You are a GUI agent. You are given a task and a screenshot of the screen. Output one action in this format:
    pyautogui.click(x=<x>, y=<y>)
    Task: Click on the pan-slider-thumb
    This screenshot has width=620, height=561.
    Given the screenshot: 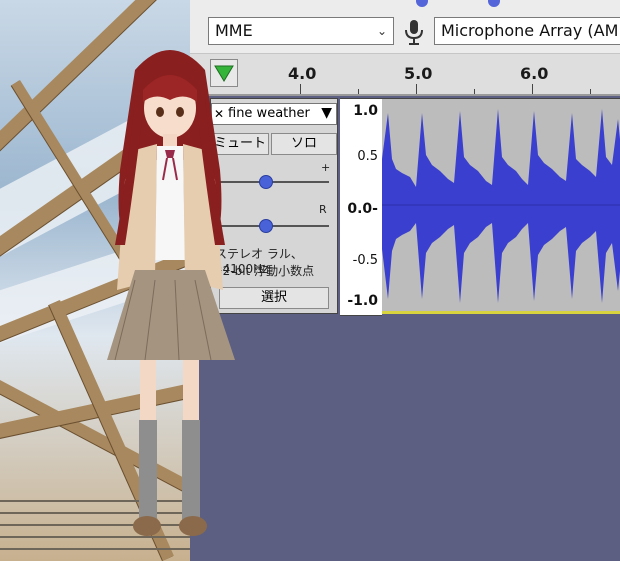 What is the action you would take?
    pyautogui.click(x=266, y=226)
    